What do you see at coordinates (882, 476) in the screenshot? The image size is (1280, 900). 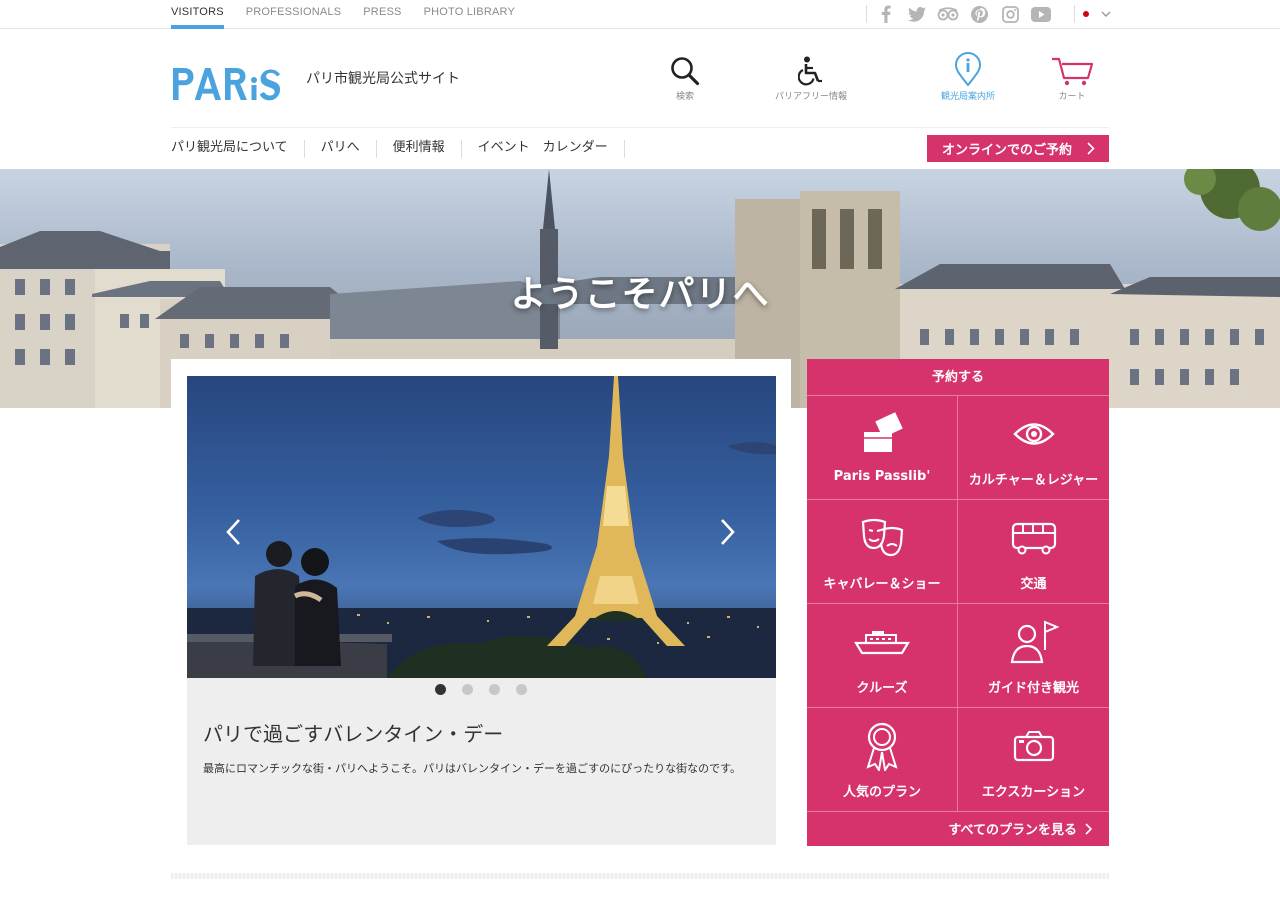 I see `booking-item-label: Paris Passlib'` at bounding box center [882, 476].